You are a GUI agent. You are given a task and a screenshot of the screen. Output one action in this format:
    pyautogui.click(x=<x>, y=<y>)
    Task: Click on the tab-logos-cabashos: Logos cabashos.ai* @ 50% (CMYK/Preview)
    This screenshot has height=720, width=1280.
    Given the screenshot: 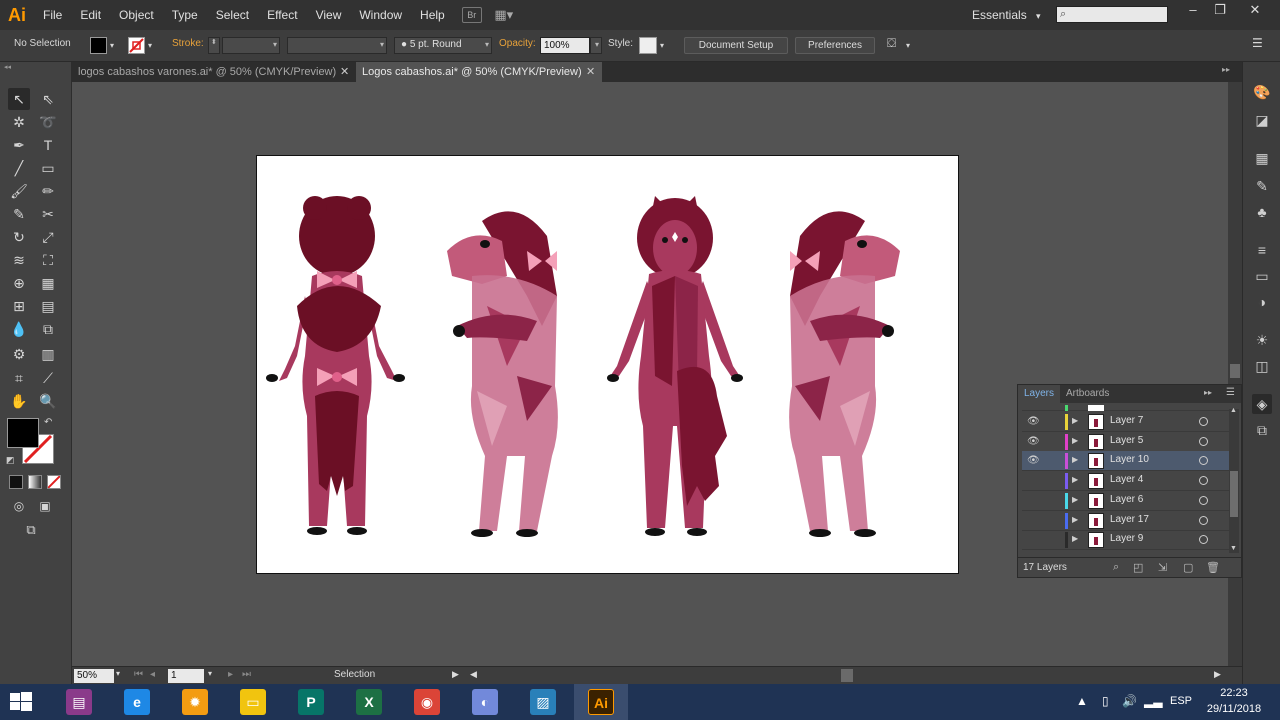 What is the action you would take?
    pyautogui.click(x=479, y=72)
    